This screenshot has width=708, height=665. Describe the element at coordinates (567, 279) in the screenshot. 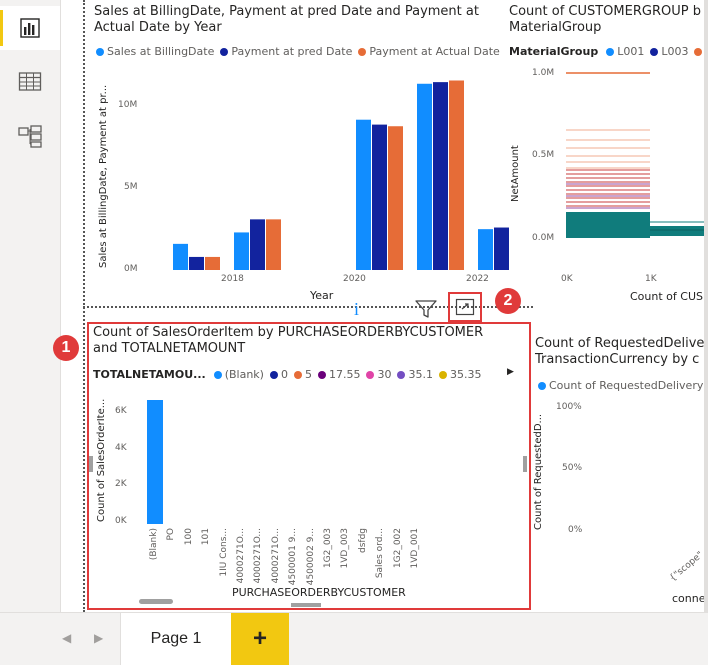

I see `x-tick: 0K` at that location.